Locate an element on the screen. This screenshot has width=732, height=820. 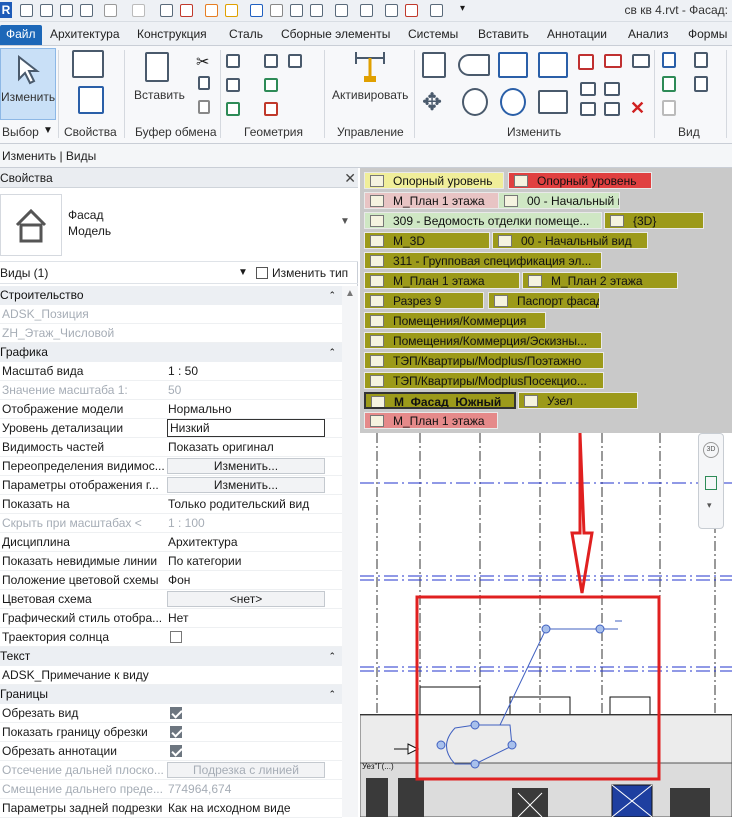
view-list-icon is located at coordinates (701, 84).